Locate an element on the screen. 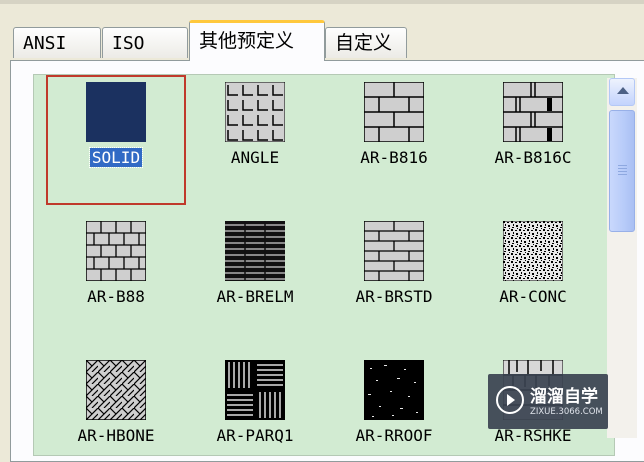  tab-ansi: ANSI is located at coordinates (57, 42).